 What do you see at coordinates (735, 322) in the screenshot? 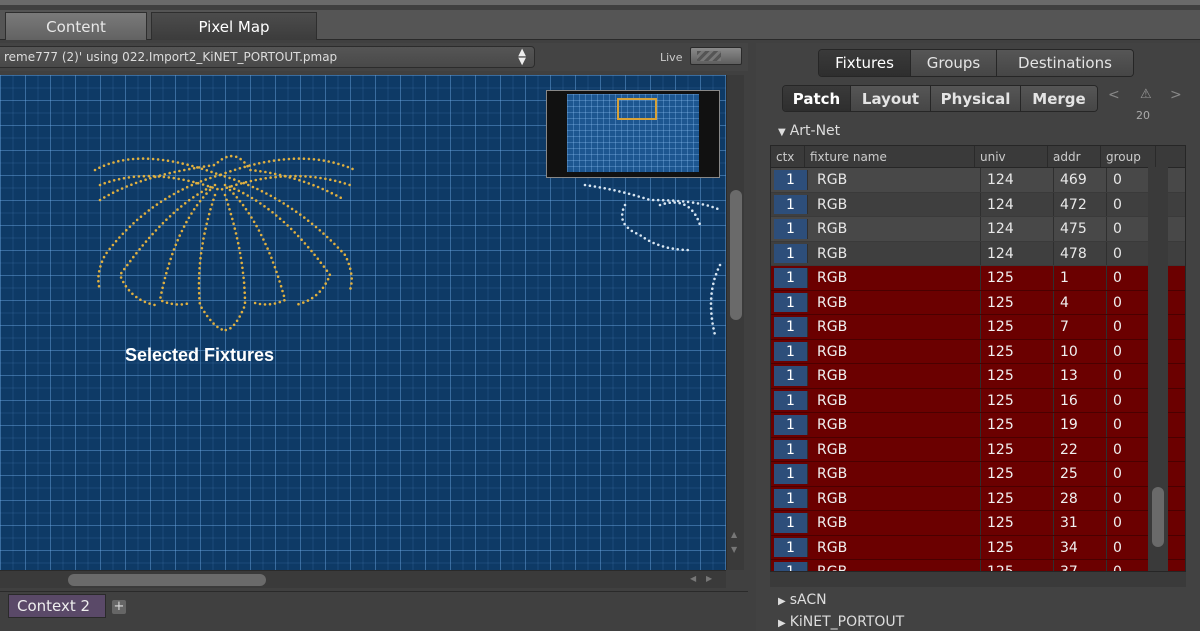
I see `canvas-vertical-scrollbar: ▲ ▼` at bounding box center [735, 322].